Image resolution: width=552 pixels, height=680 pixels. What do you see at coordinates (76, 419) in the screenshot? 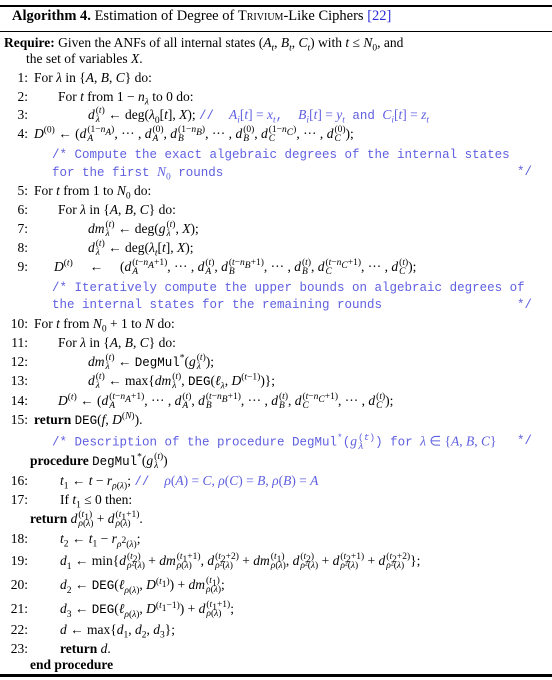
I see `algo-line-15: 15: return DEG(f, D(N)).` at bounding box center [76, 419].